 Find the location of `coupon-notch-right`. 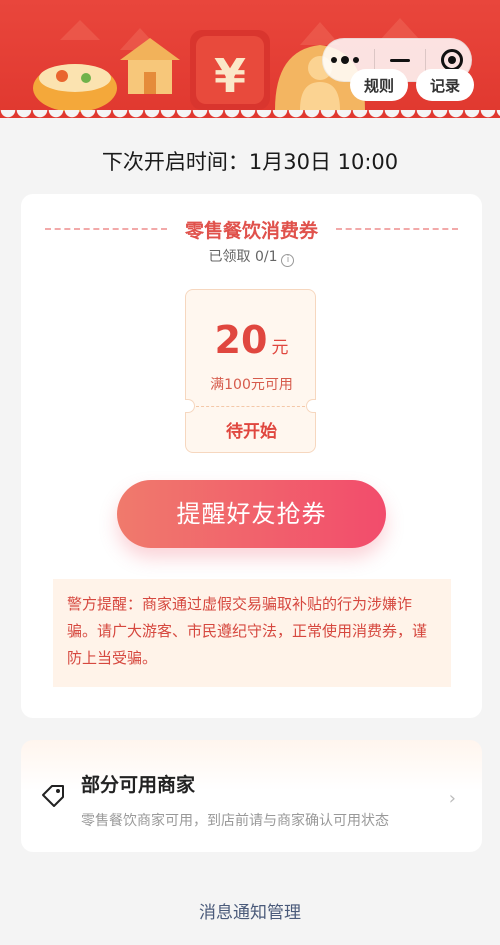

coupon-notch-right is located at coordinates (311, 406).